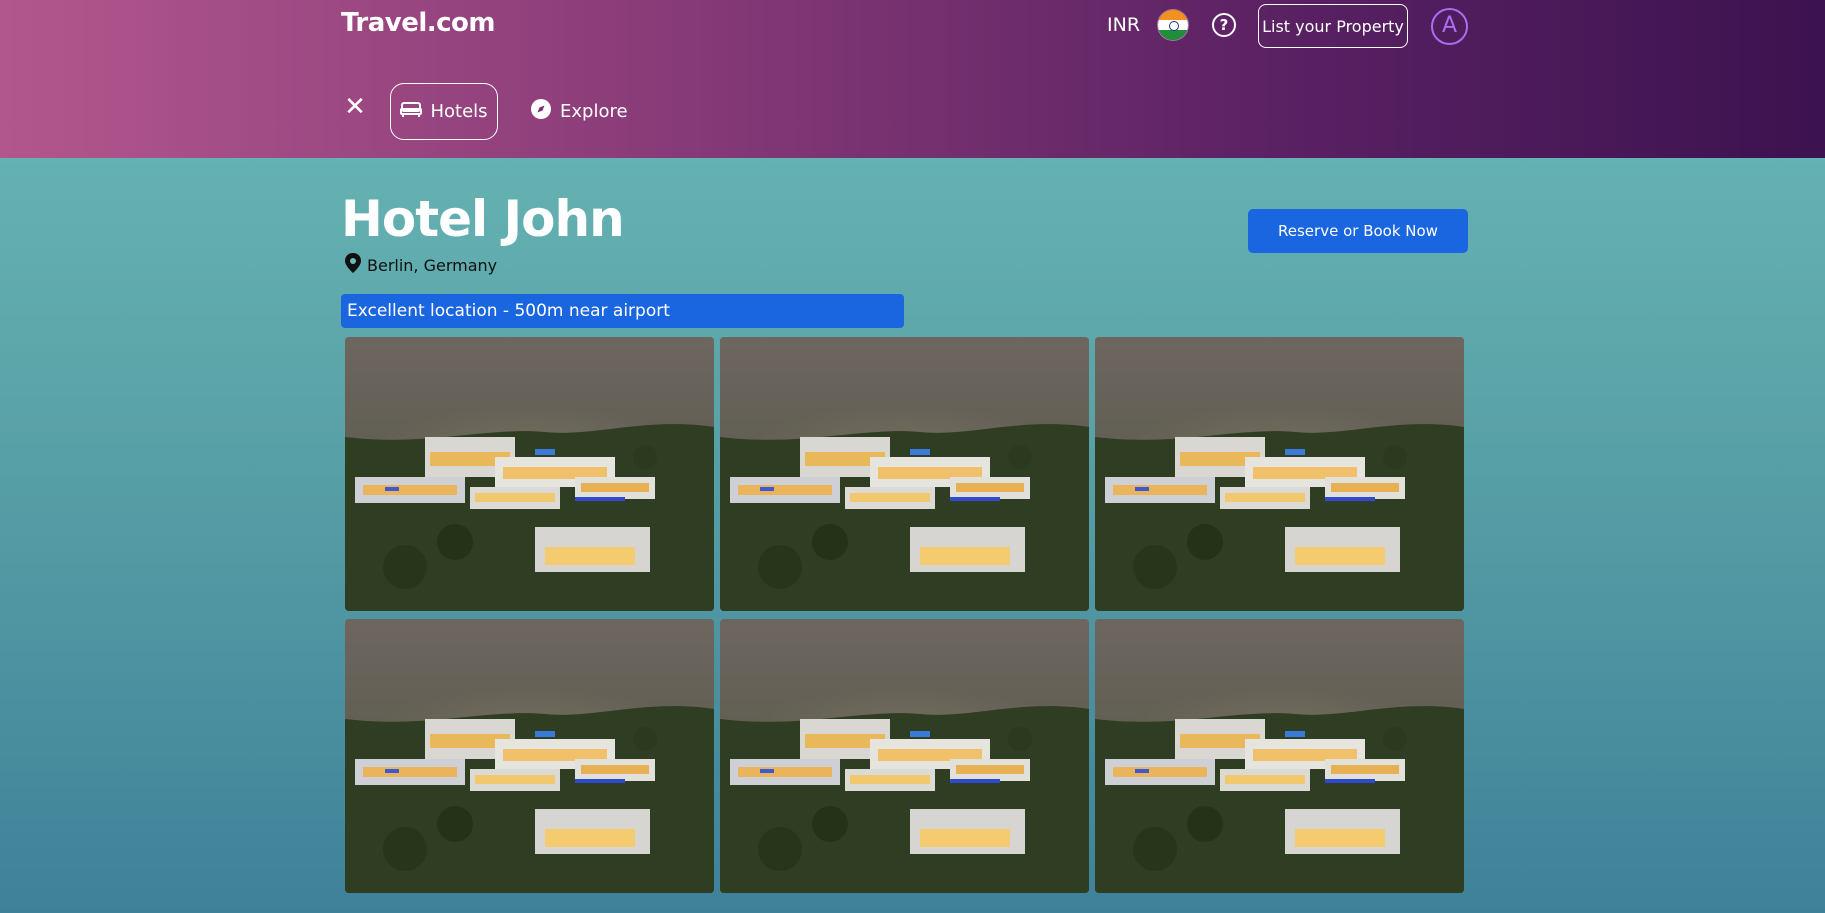  Describe the element at coordinates (594, 111) in the screenshot. I see `tab-explore-label: Explore` at that location.